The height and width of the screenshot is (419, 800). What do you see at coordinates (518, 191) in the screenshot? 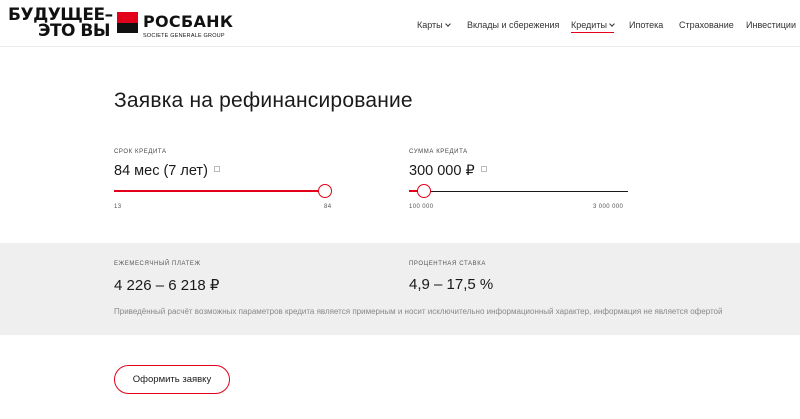
I see `amount-track` at bounding box center [518, 191].